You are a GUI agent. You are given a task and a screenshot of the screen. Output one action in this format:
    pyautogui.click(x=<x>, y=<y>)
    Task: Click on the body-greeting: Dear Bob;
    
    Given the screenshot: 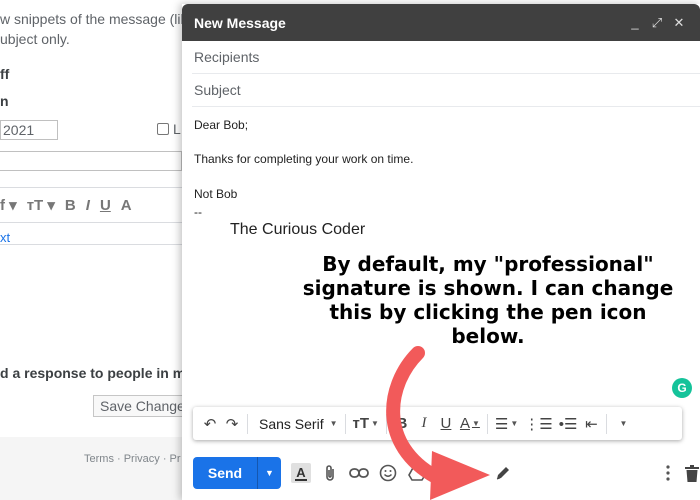 What is the action you would take?
    pyautogui.click(x=221, y=125)
    